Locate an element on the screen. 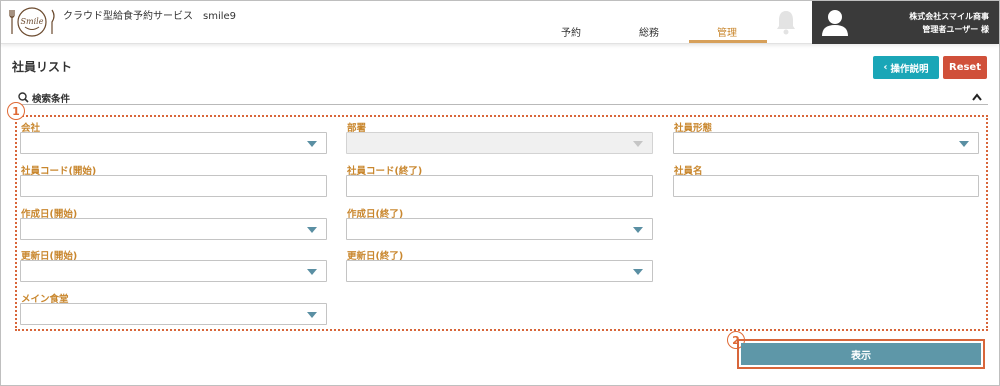  user-name: 管理者ユーザー 様 is located at coordinates (955, 29).